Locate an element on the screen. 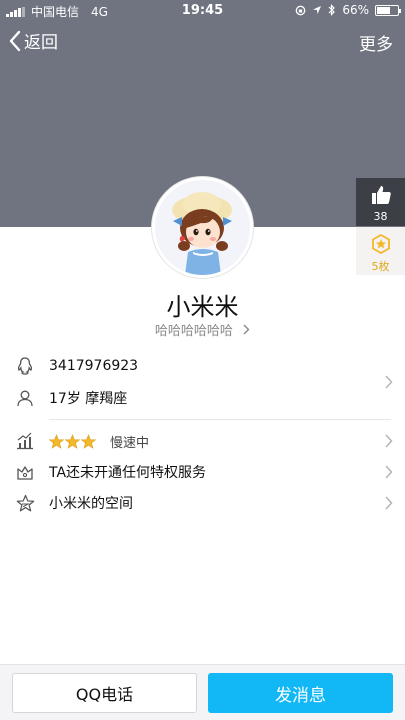  qzone-text: 小米米的空间 is located at coordinates (91, 504).